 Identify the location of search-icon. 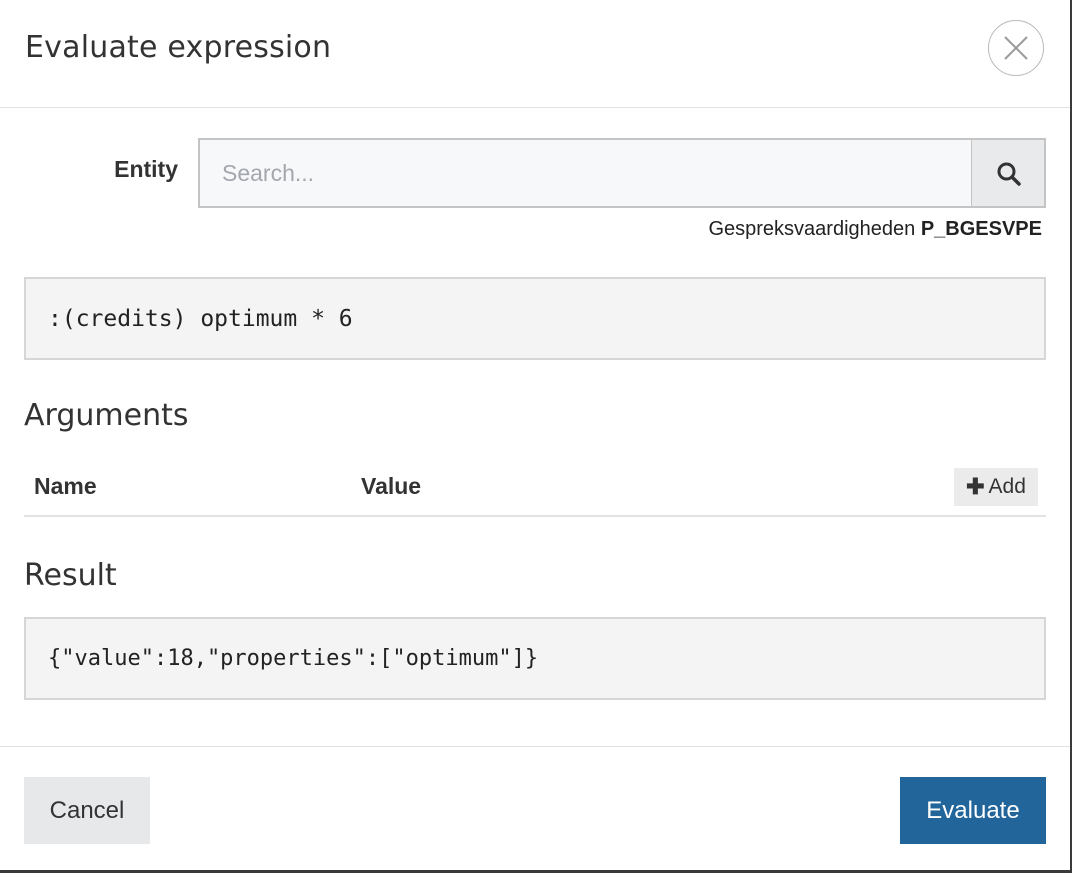
(1009, 174).